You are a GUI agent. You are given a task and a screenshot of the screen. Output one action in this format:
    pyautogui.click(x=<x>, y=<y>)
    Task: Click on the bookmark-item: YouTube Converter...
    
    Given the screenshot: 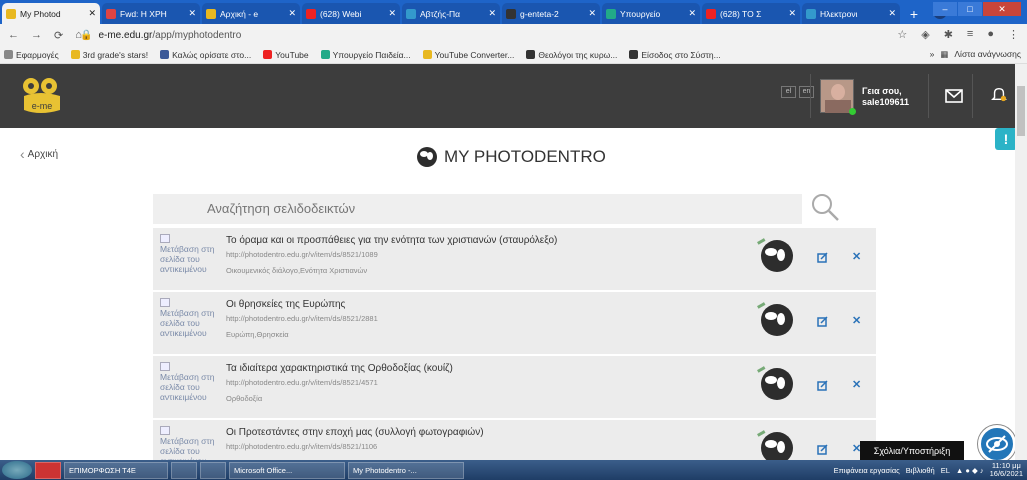 What is the action you would take?
    pyautogui.click(x=468, y=55)
    